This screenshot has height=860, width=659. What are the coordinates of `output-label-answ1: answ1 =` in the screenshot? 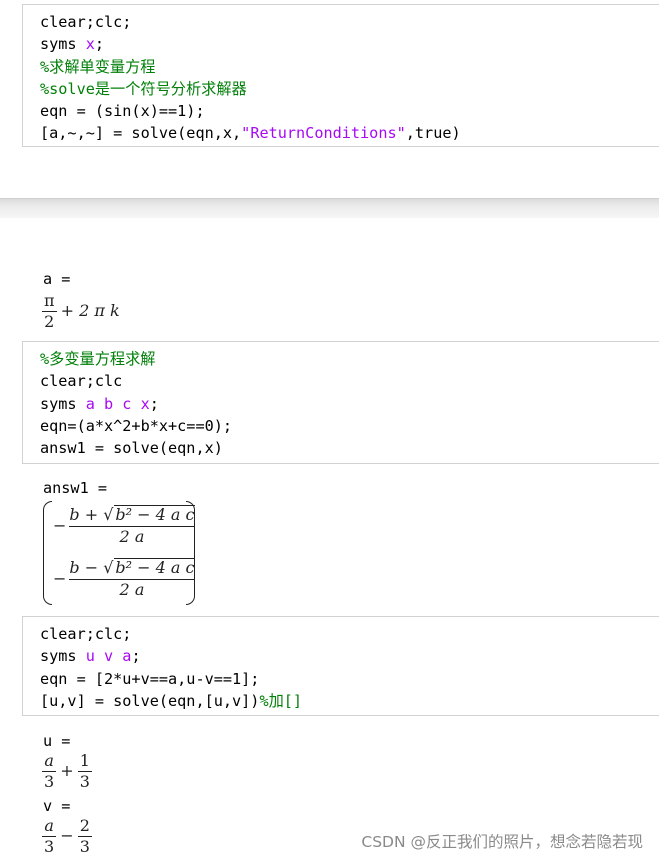 It's located at (75, 488).